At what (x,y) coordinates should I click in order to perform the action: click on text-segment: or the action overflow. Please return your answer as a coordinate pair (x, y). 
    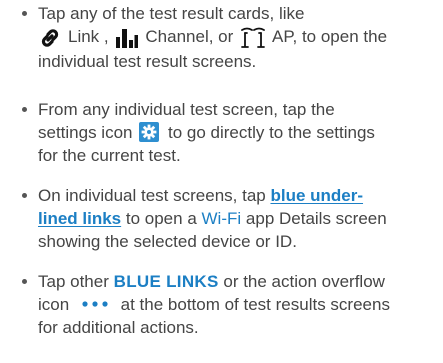
    Looking at the image, I should click on (304, 281).